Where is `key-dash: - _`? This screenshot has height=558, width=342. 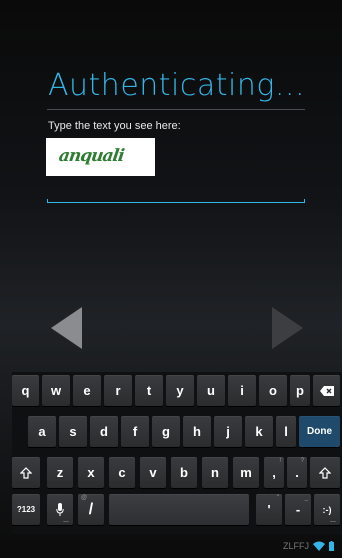 key-dash: - _ is located at coordinates (298, 509).